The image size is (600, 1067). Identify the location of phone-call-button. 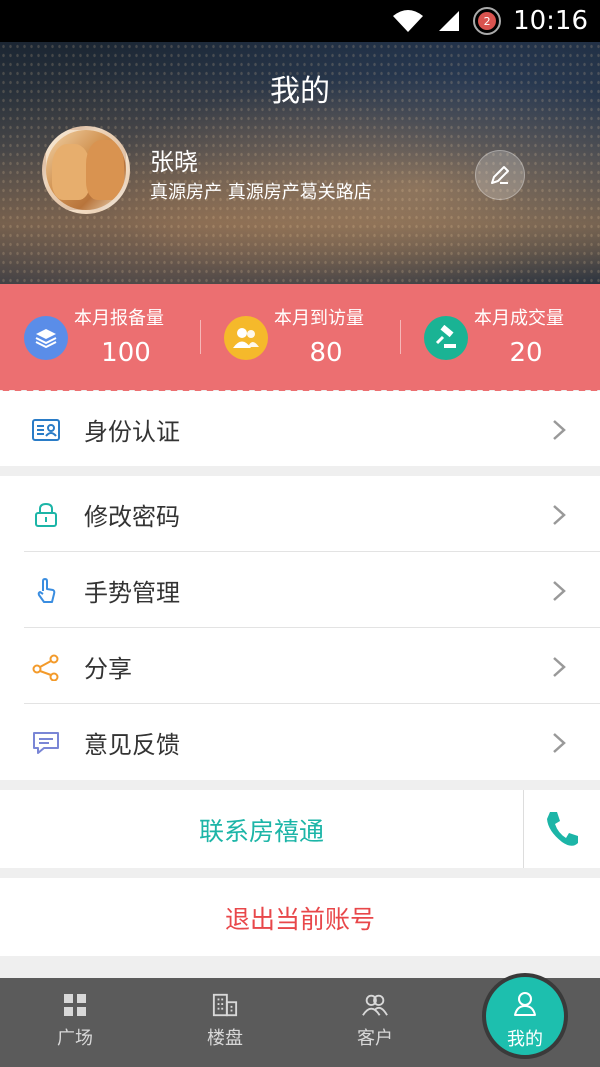
(561, 829).